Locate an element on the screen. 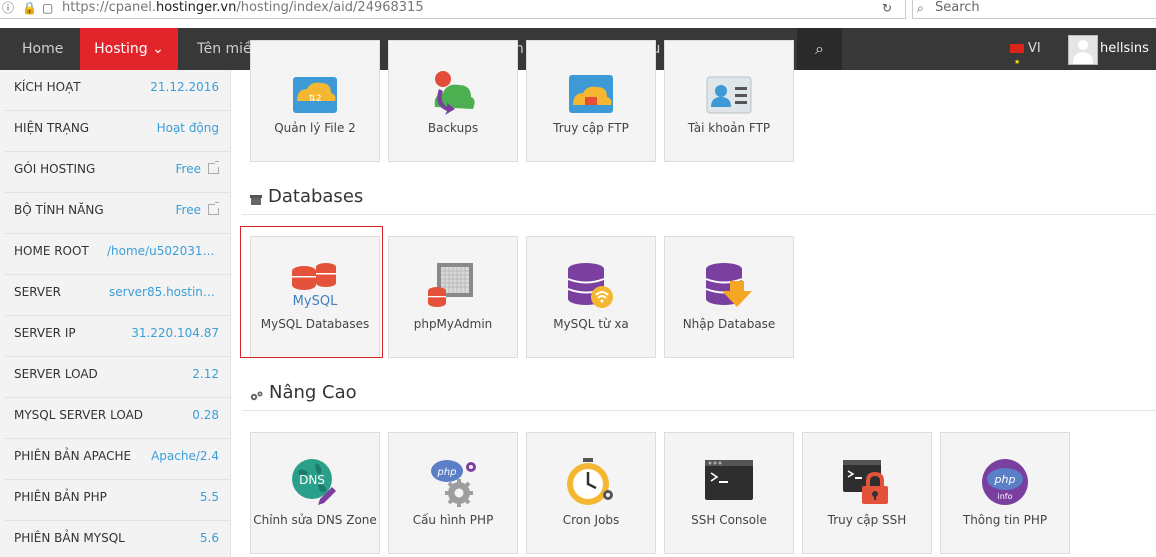  info-row-plan: GÓI HOSTING Free is located at coordinates (117, 172).